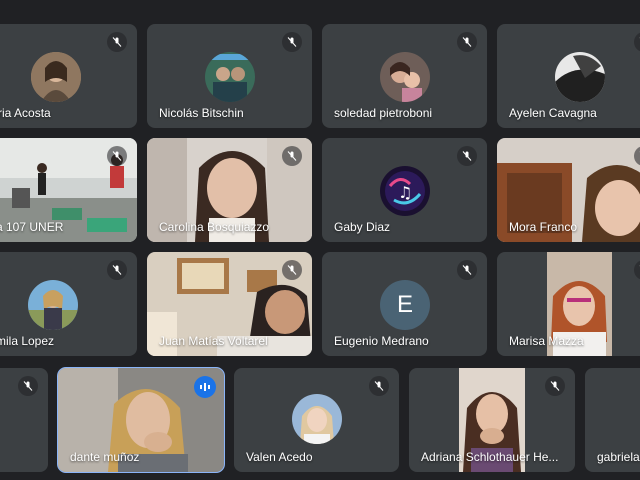  I want to click on participant-tile: toria Acosta, so click(68, 76).